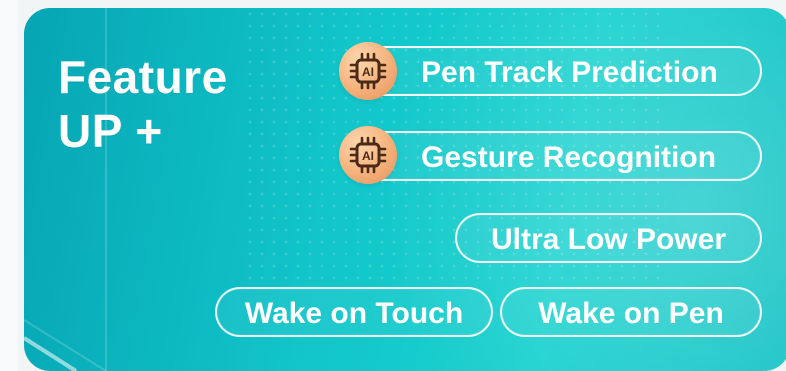  I want to click on feature-label: Wake on Touch, so click(354, 313).